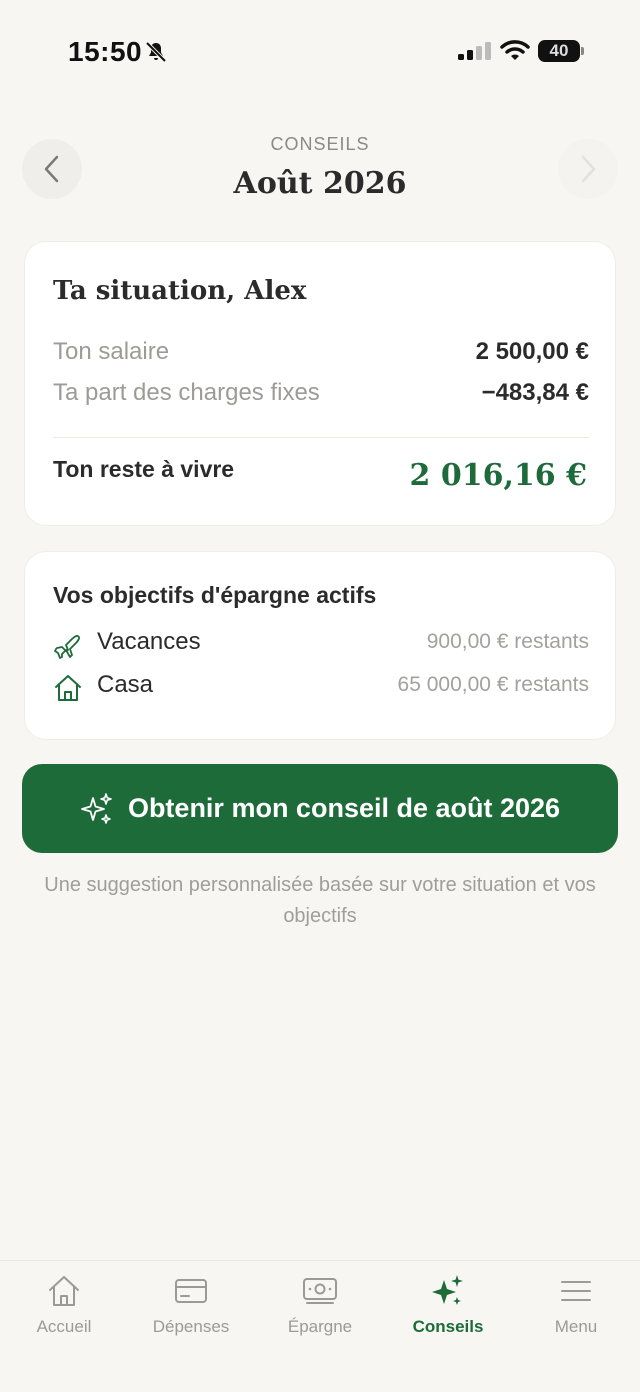 This screenshot has height=1392, width=640. I want to click on goal-remaining: 900,00 € restants, so click(507, 641).